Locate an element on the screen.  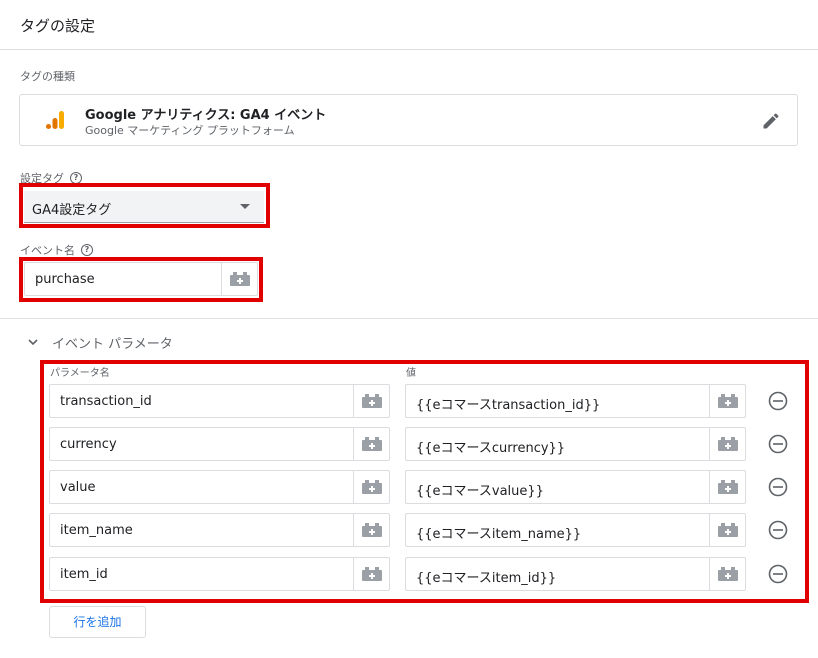
highlight-box-event-name is located at coordinates (141, 279).